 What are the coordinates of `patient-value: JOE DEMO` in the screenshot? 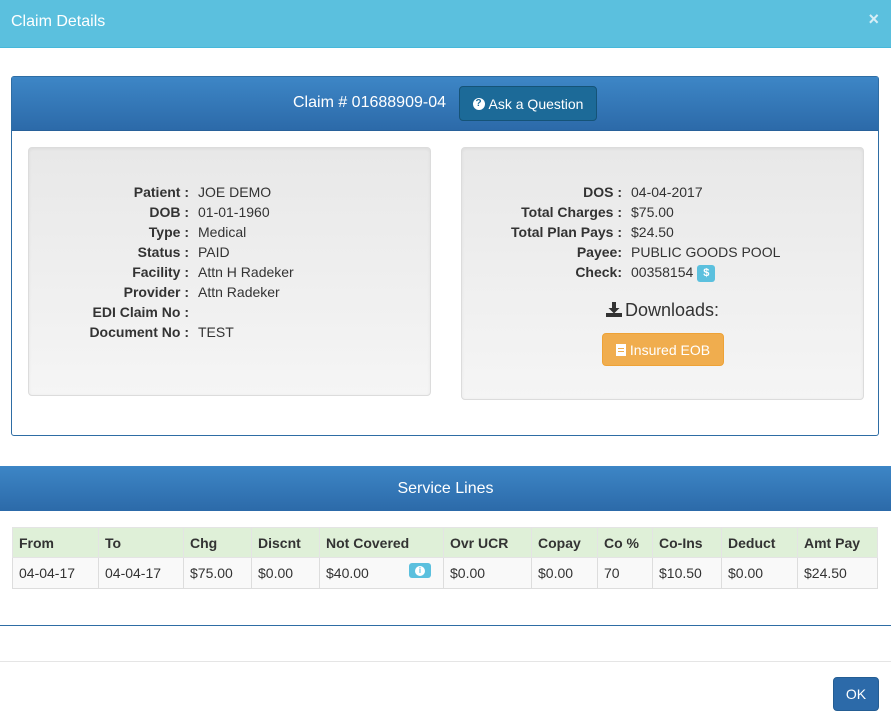 It's located at (235, 192).